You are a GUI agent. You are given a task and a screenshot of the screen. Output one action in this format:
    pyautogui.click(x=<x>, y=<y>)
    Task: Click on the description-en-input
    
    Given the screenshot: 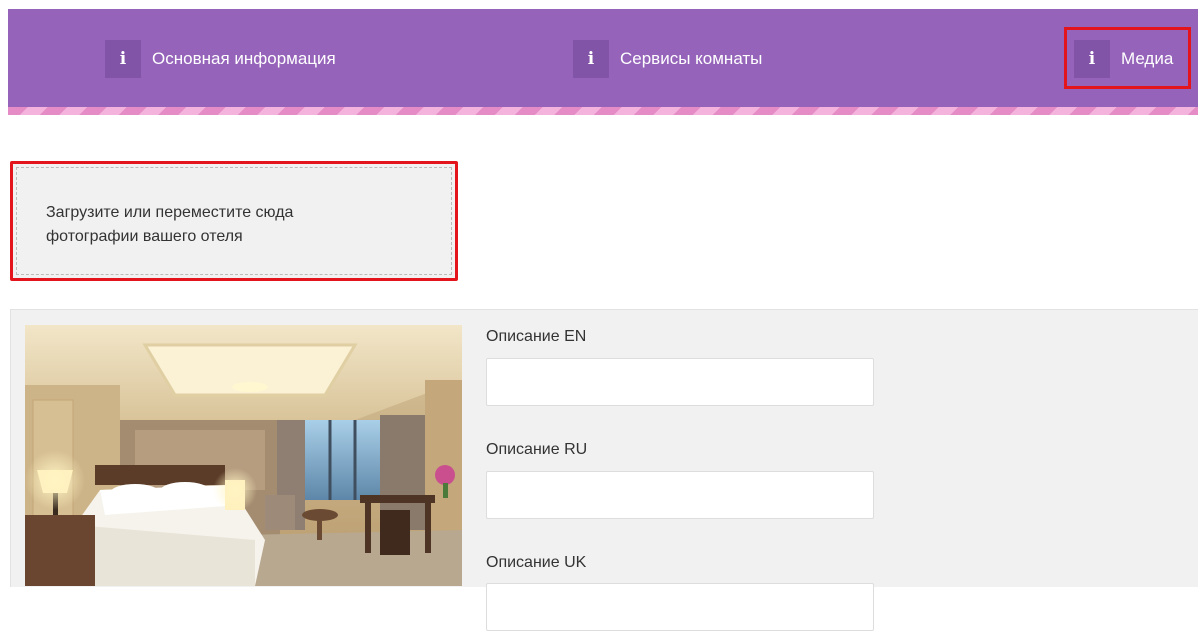 What is the action you would take?
    pyautogui.click(x=680, y=382)
    